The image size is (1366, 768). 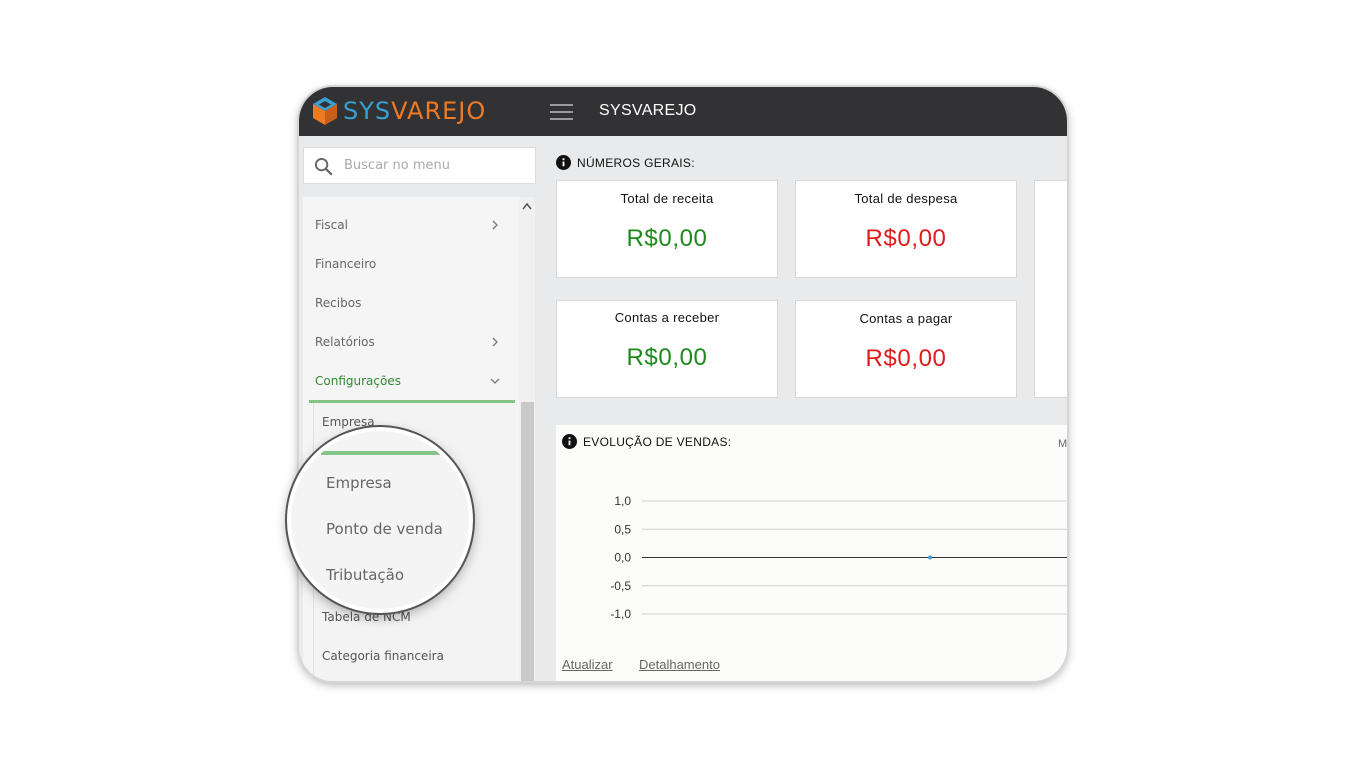 I want to click on card-title: Contas a receber, so click(x=667, y=317).